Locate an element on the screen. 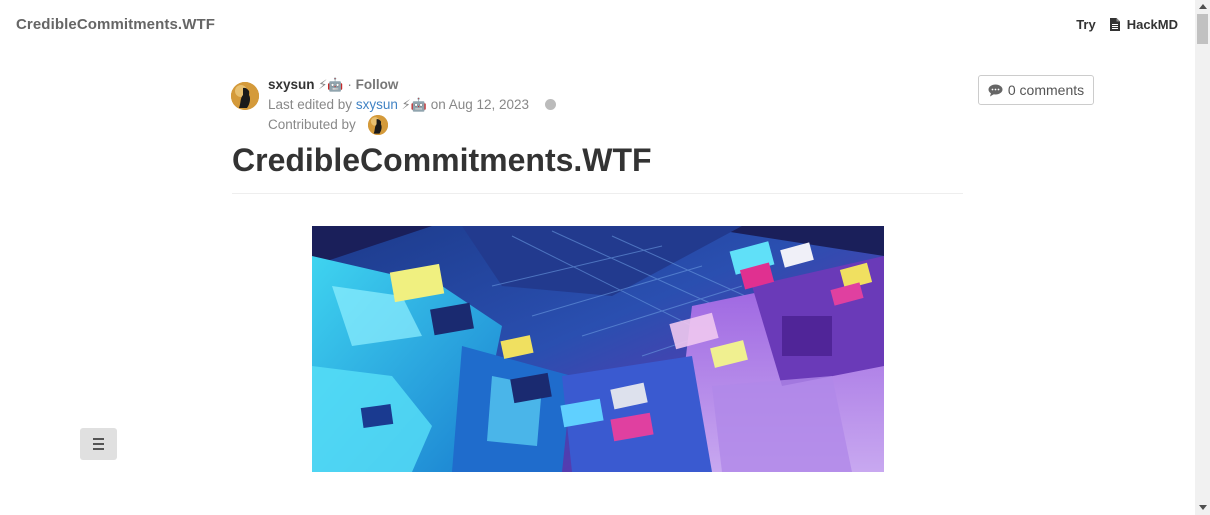 The height and width of the screenshot is (515, 1210). globe-icon is located at coordinates (550, 104).